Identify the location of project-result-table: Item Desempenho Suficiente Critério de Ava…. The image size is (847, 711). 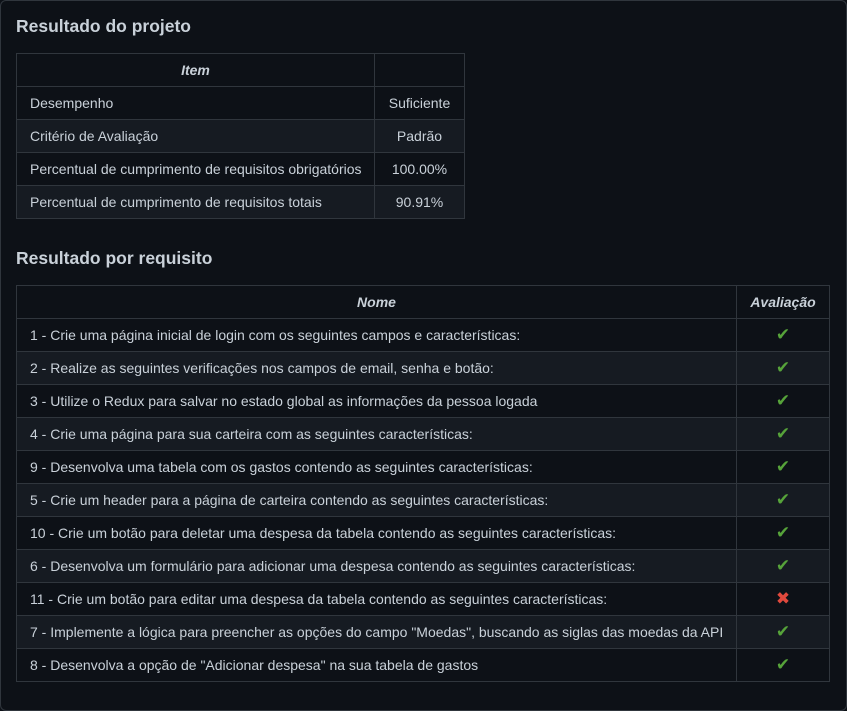
(240, 136).